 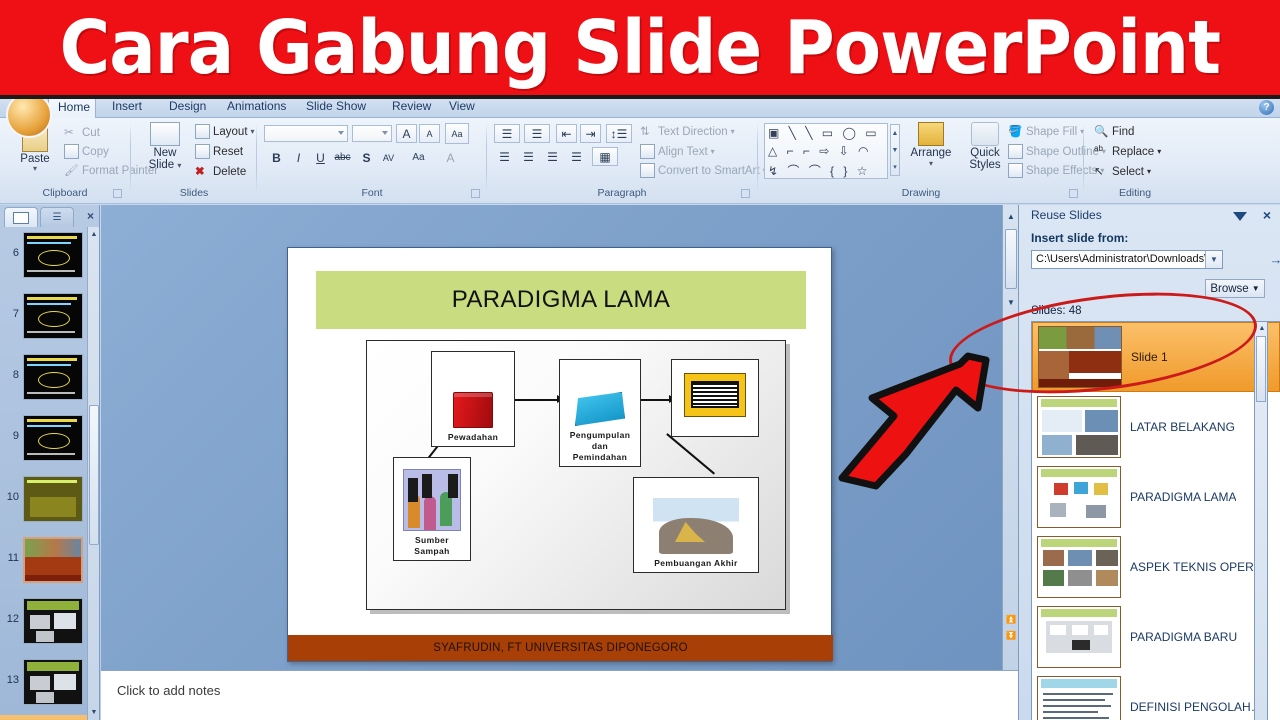 I want to click on chevron-down-icon: ▼, so click(x=1213, y=259).